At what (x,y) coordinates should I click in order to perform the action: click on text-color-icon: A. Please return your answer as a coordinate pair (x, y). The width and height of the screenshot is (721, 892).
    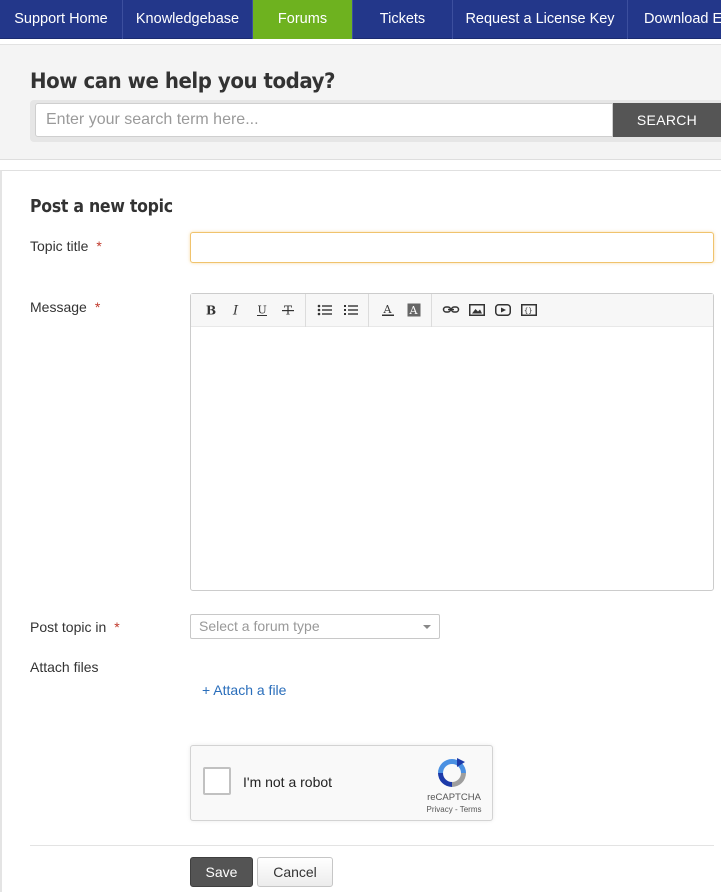
    Looking at the image, I should click on (388, 310).